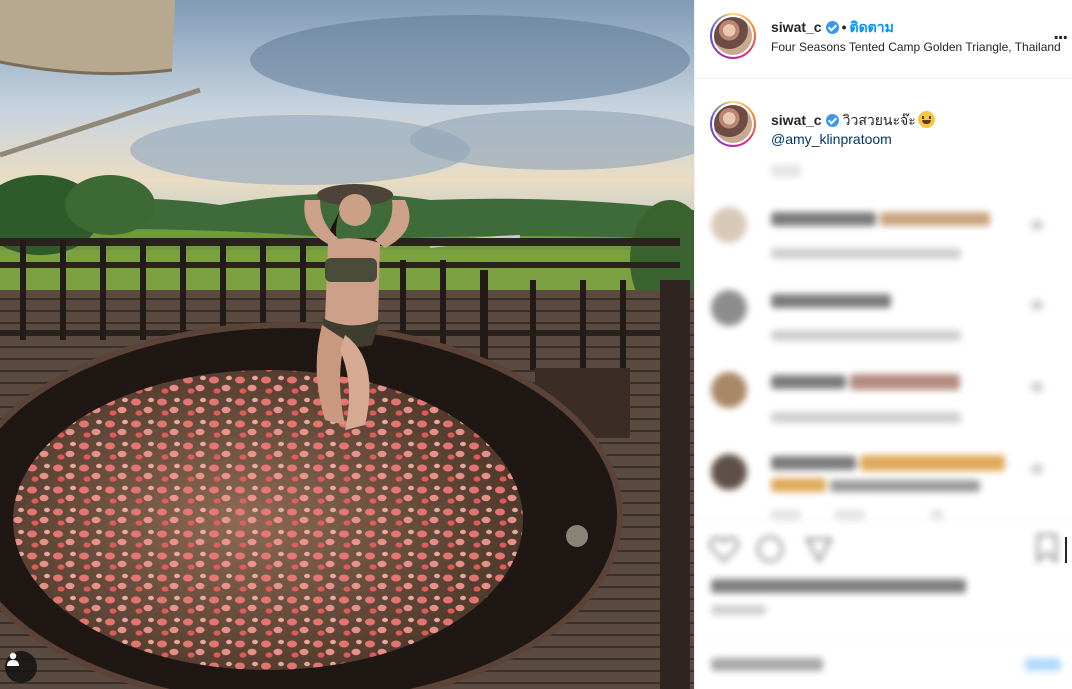 The image size is (1072, 689). Describe the element at coordinates (796, 120) in the screenshot. I see `caption-username: siwat_c` at that location.